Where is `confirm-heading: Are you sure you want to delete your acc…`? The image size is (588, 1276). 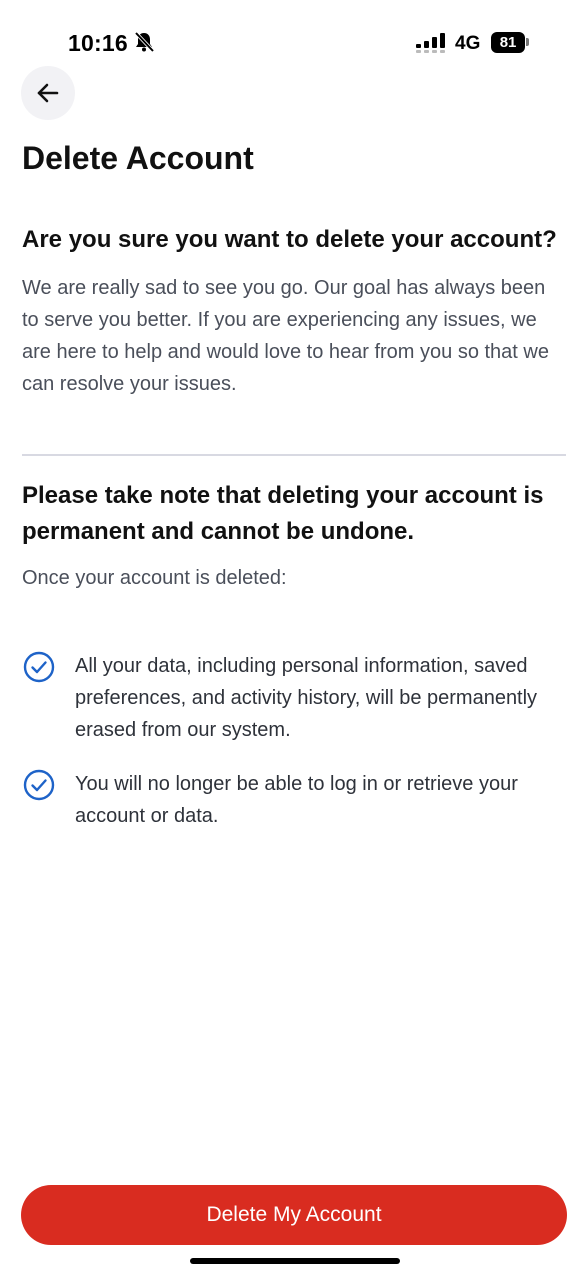 confirm-heading: Are you sure you want to delete your acc… is located at coordinates (289, 239).